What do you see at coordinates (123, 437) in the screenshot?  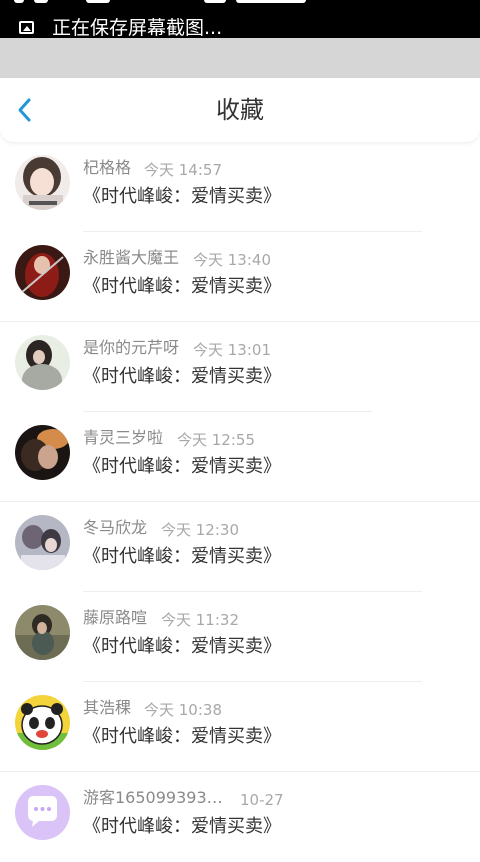 I see `user-name: 青灵三岁啦` at bounding box center [123, 437].